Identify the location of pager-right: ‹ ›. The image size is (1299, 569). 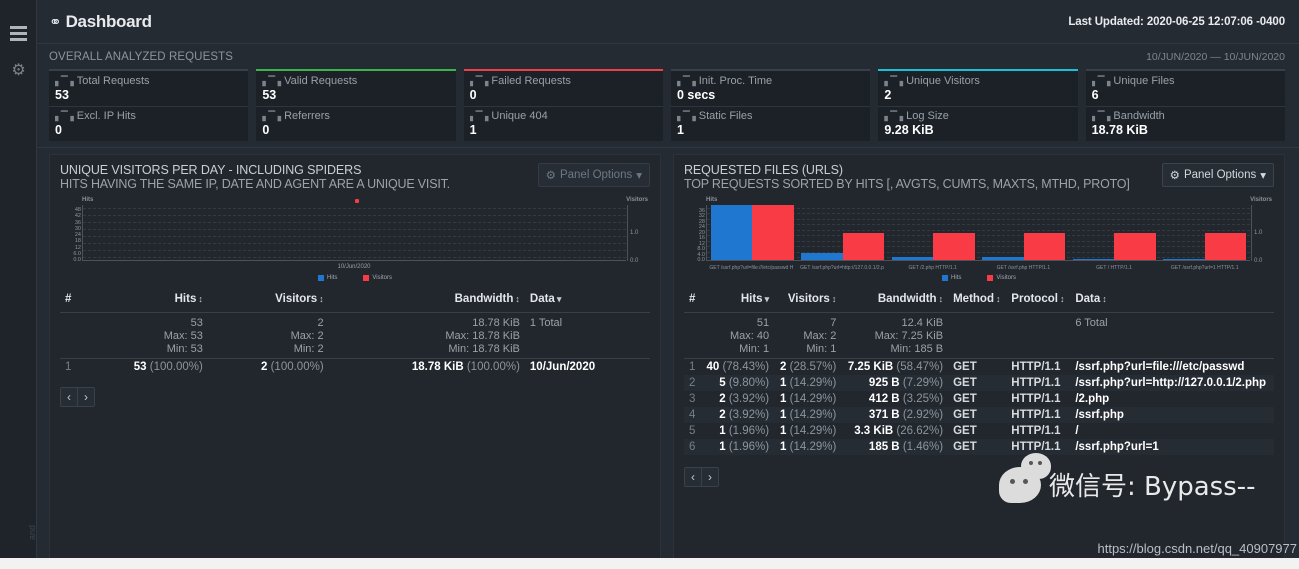
(701, 477).